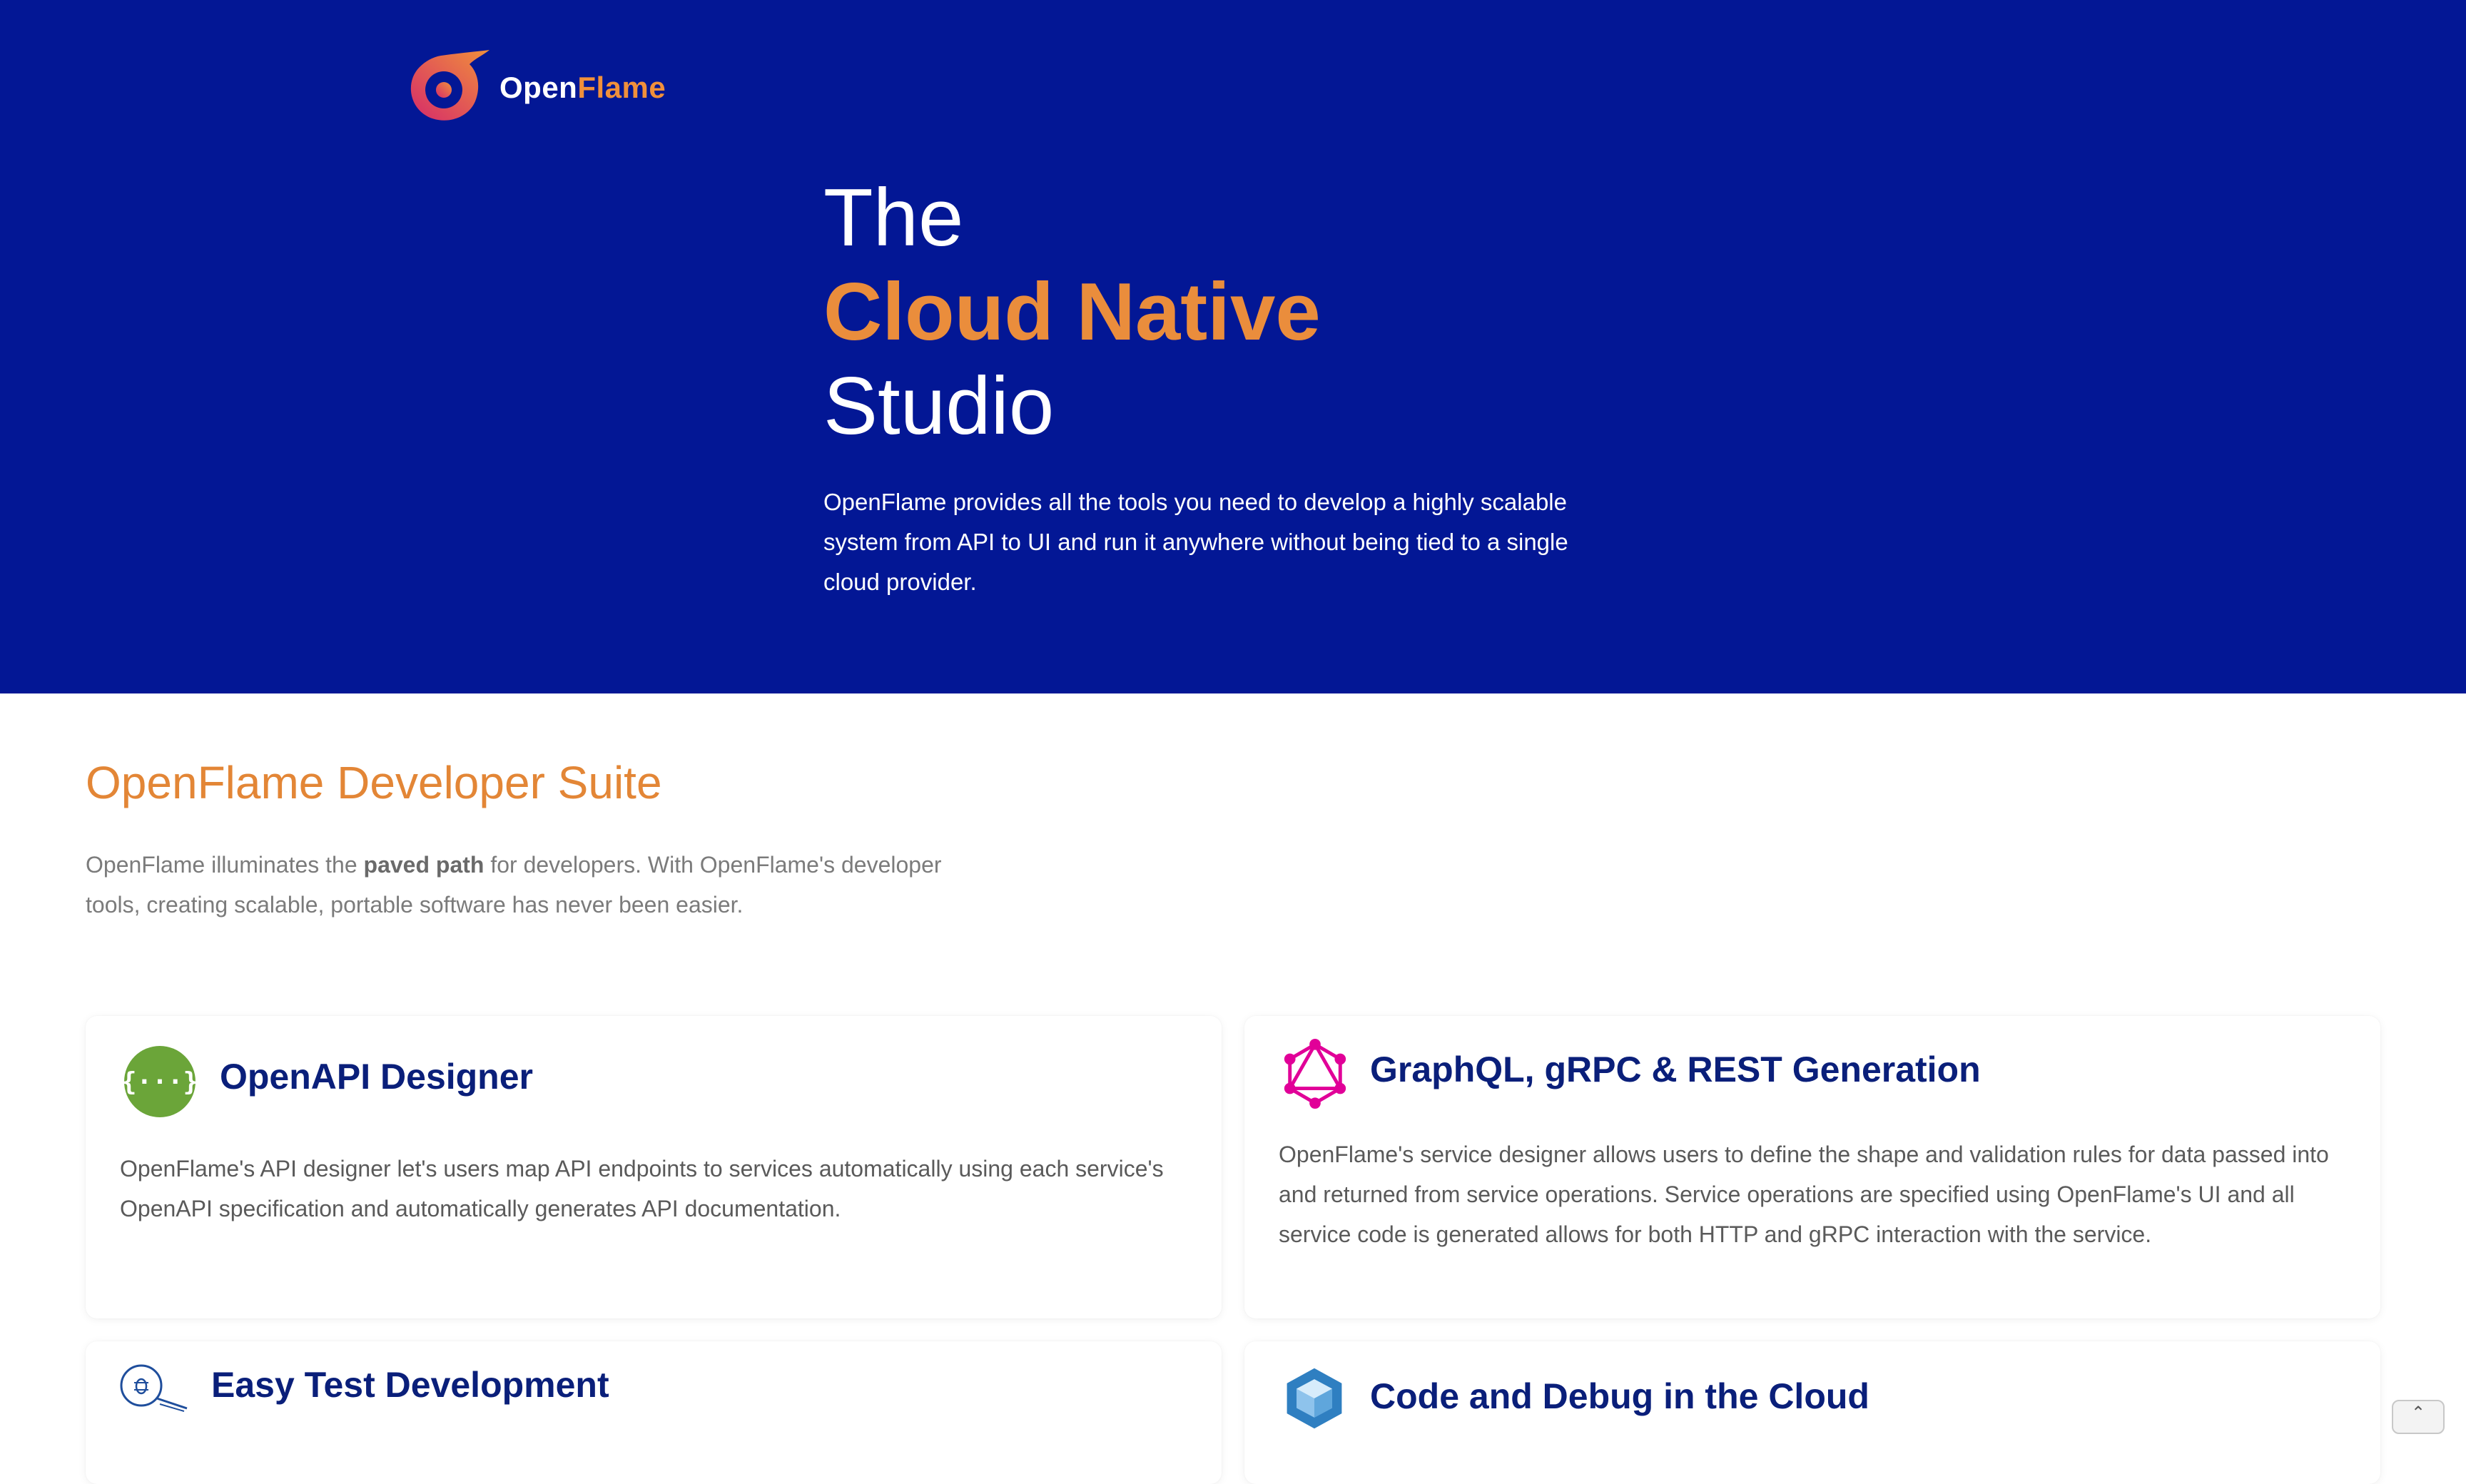 This screenshot has height=1484, width=2466. I want to click on openapi-icon: {···}, so click(160, 1081).